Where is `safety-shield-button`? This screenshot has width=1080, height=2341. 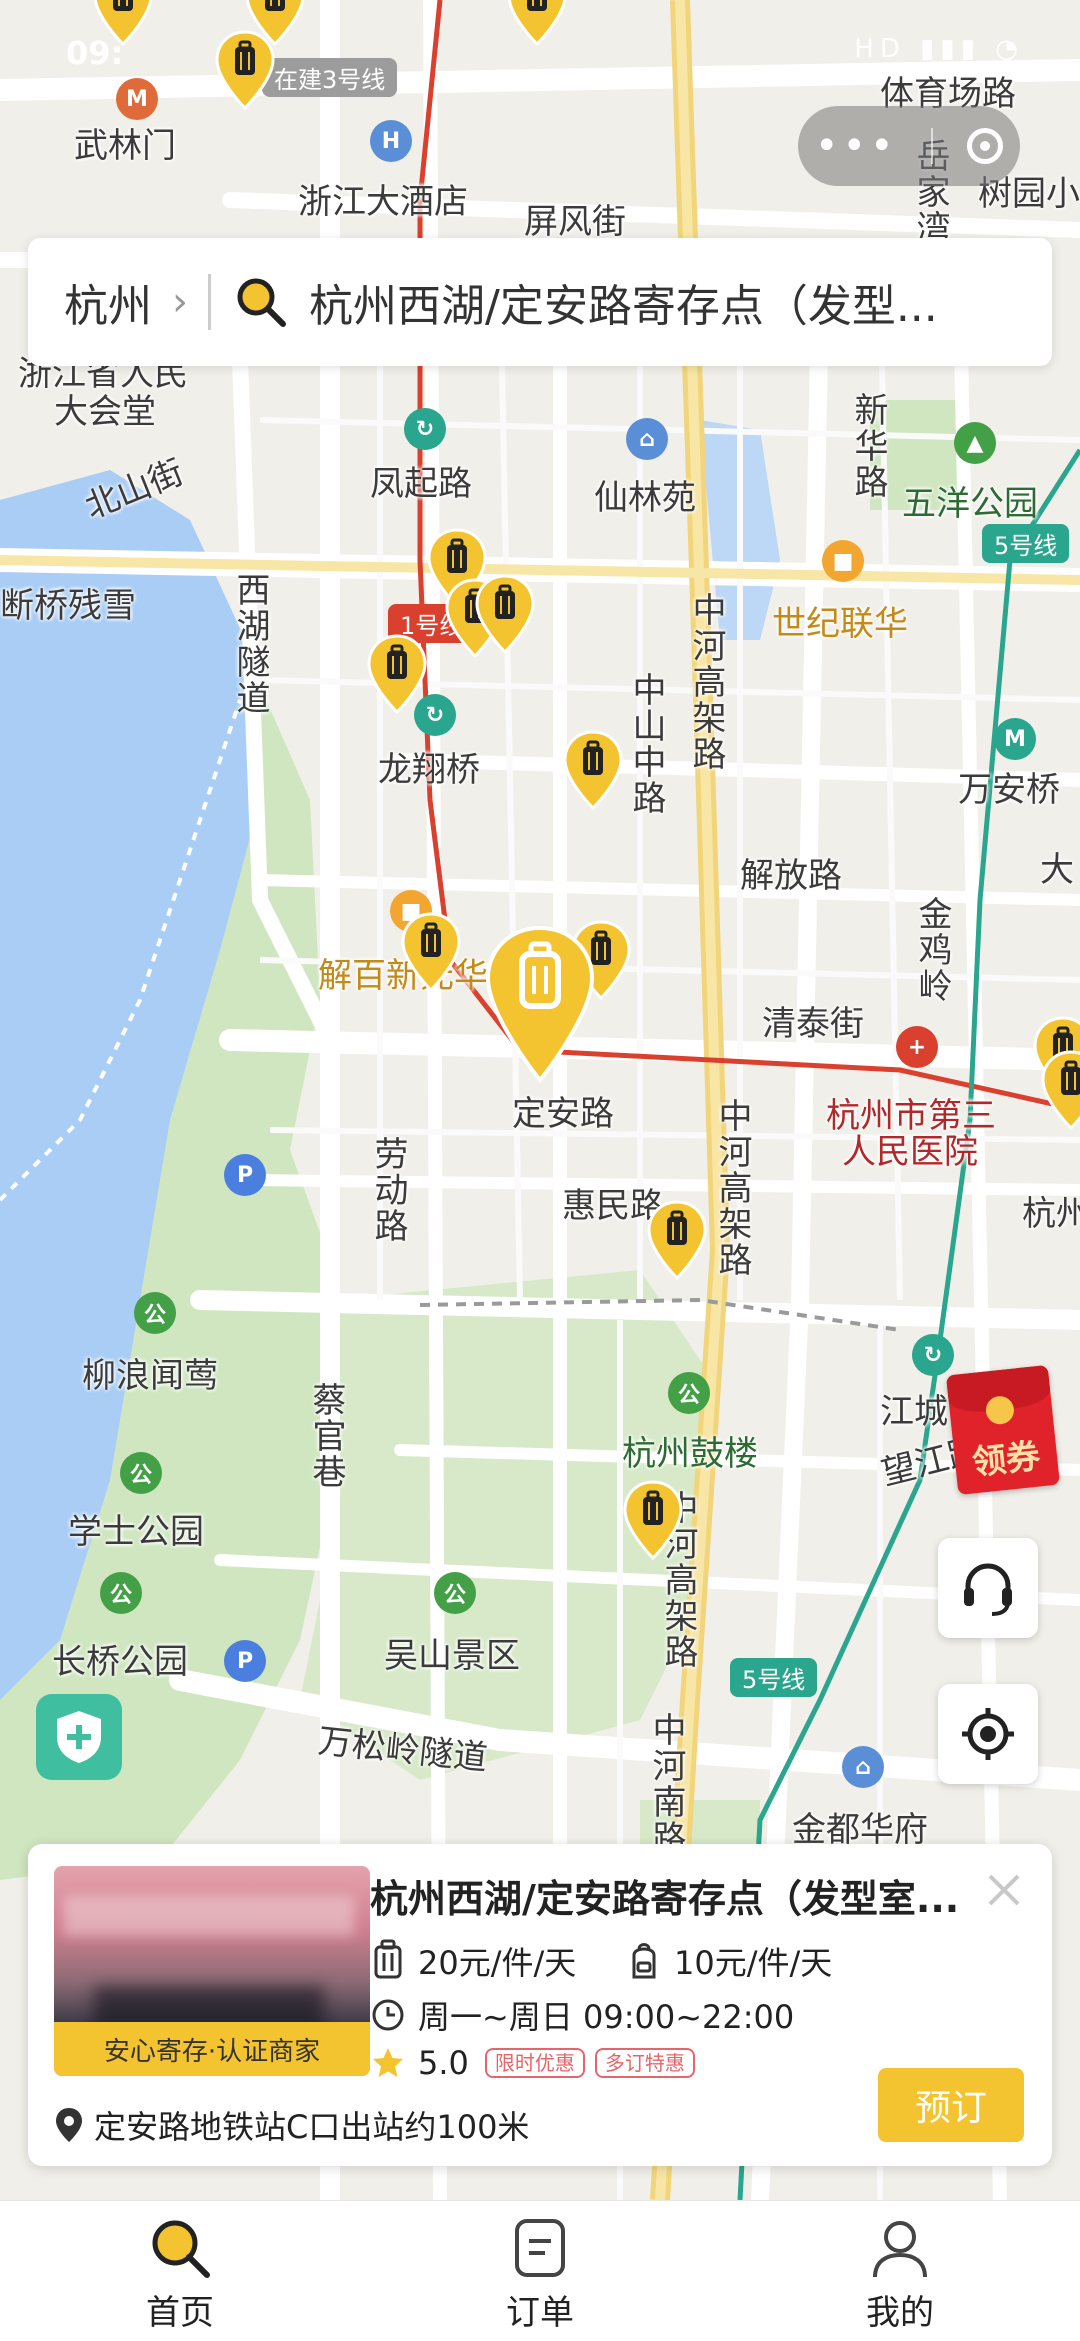 safety-shield-button is located at coordinates (79, 1737).